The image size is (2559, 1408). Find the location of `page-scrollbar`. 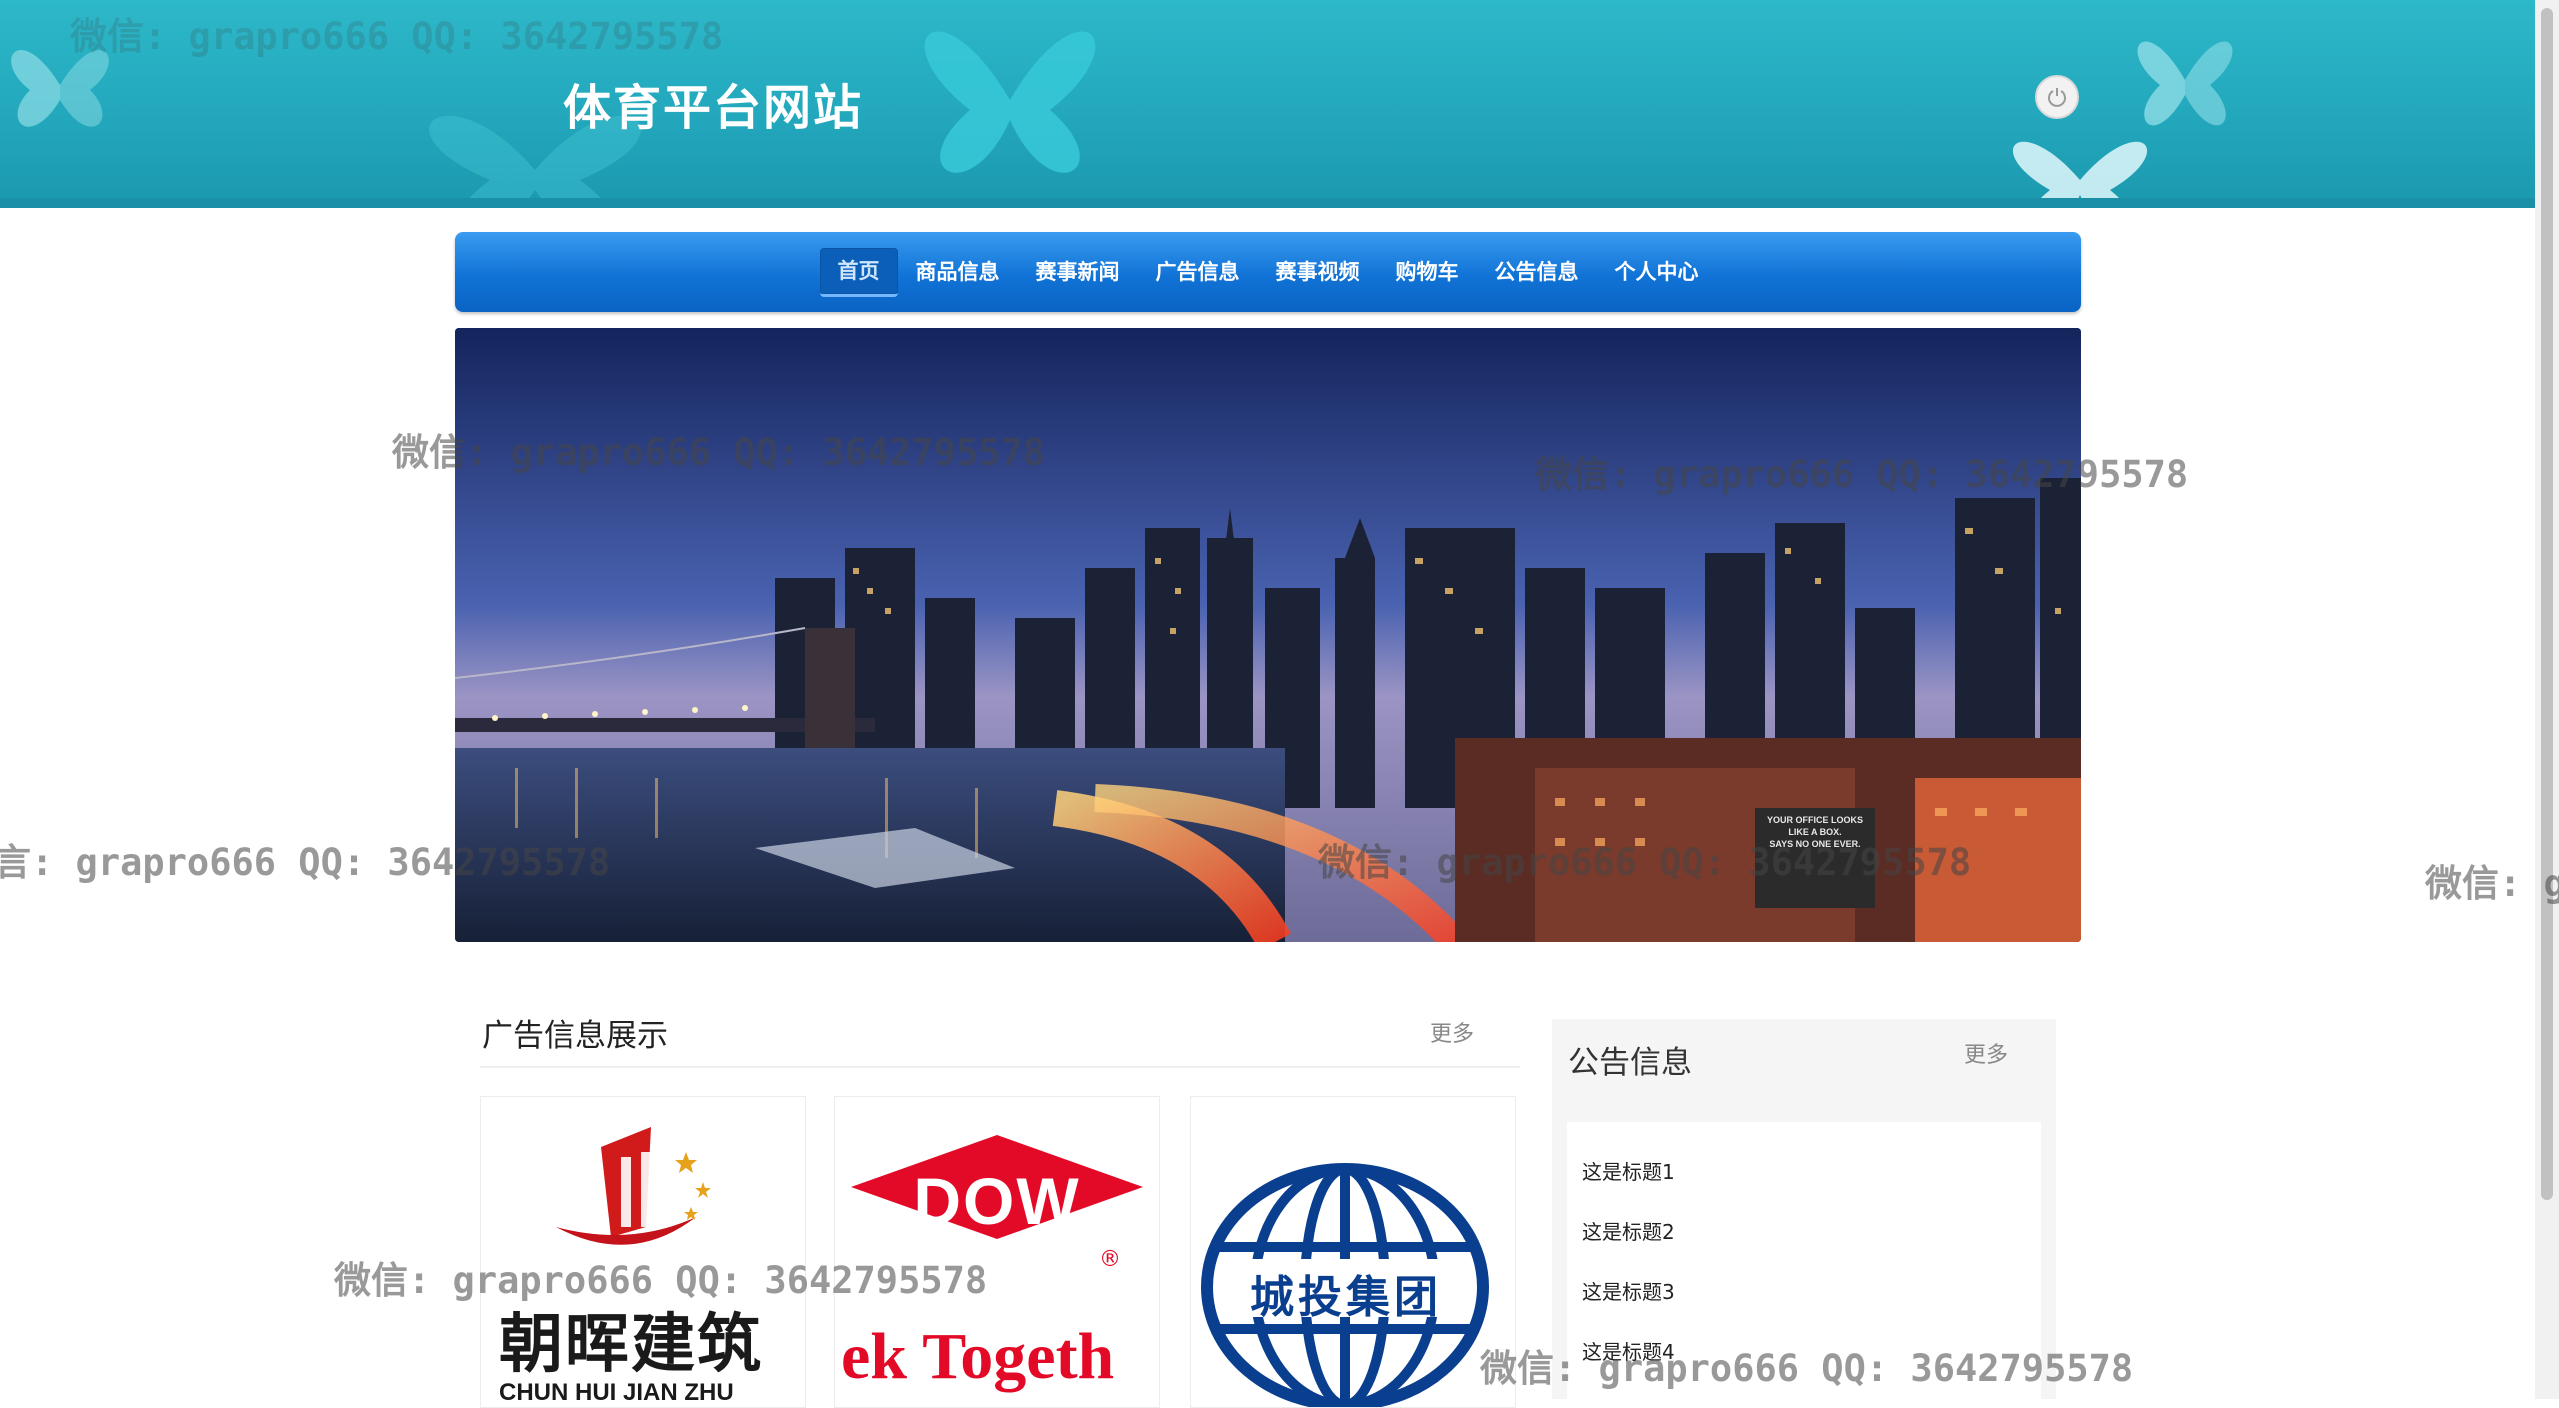

page-scrollbar is located at coordinates (2547, 699).